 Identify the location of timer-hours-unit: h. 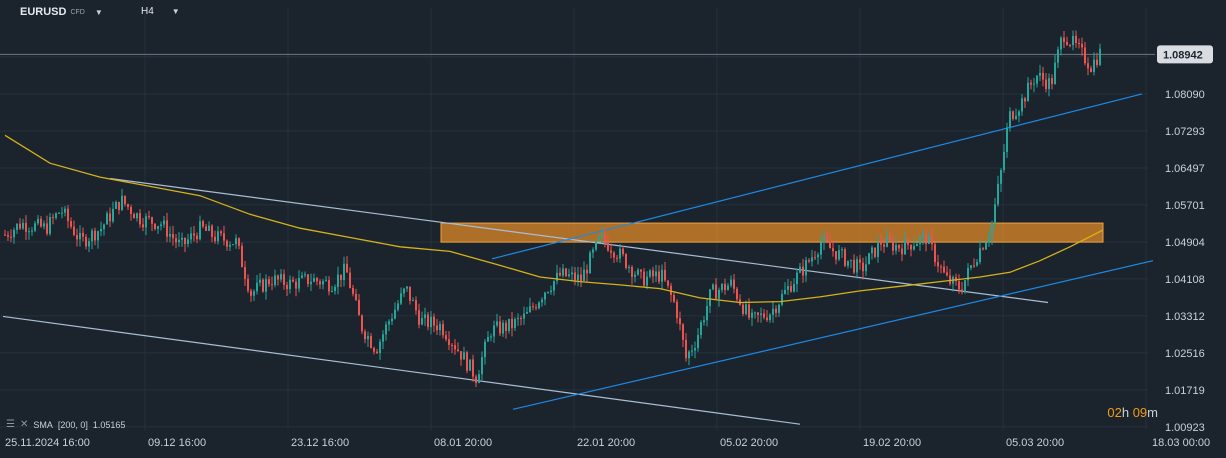
(1125, 412).